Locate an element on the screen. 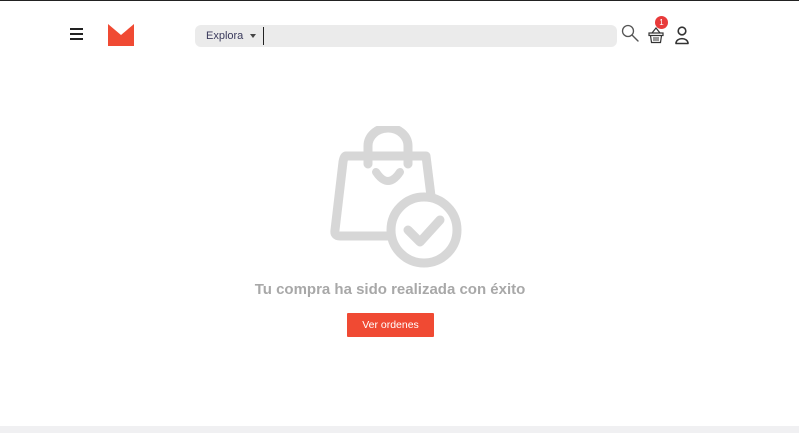 This screenshot has height=433, width=799. search-bar: Explora is located at coordinates (406, 36).